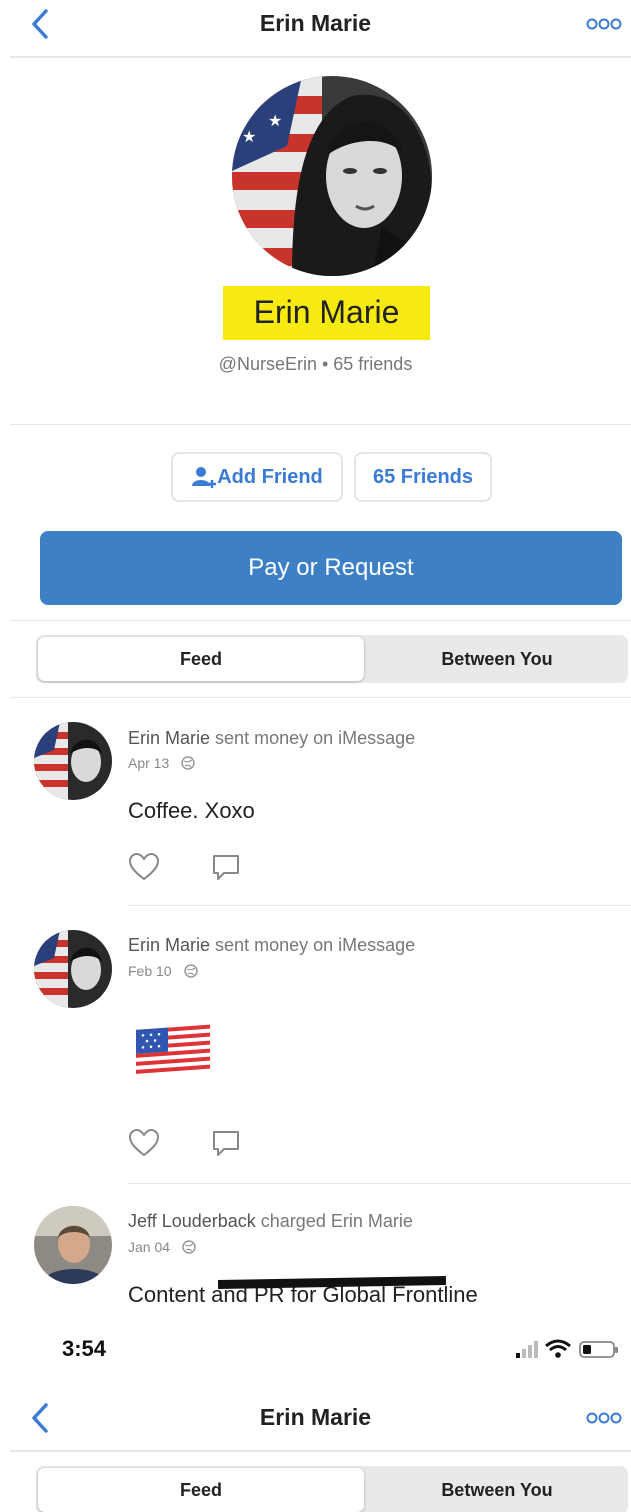 This screenshot has width=631, height=1512. I want to click on add-friend-button: Add Friend, so click(257, 477).